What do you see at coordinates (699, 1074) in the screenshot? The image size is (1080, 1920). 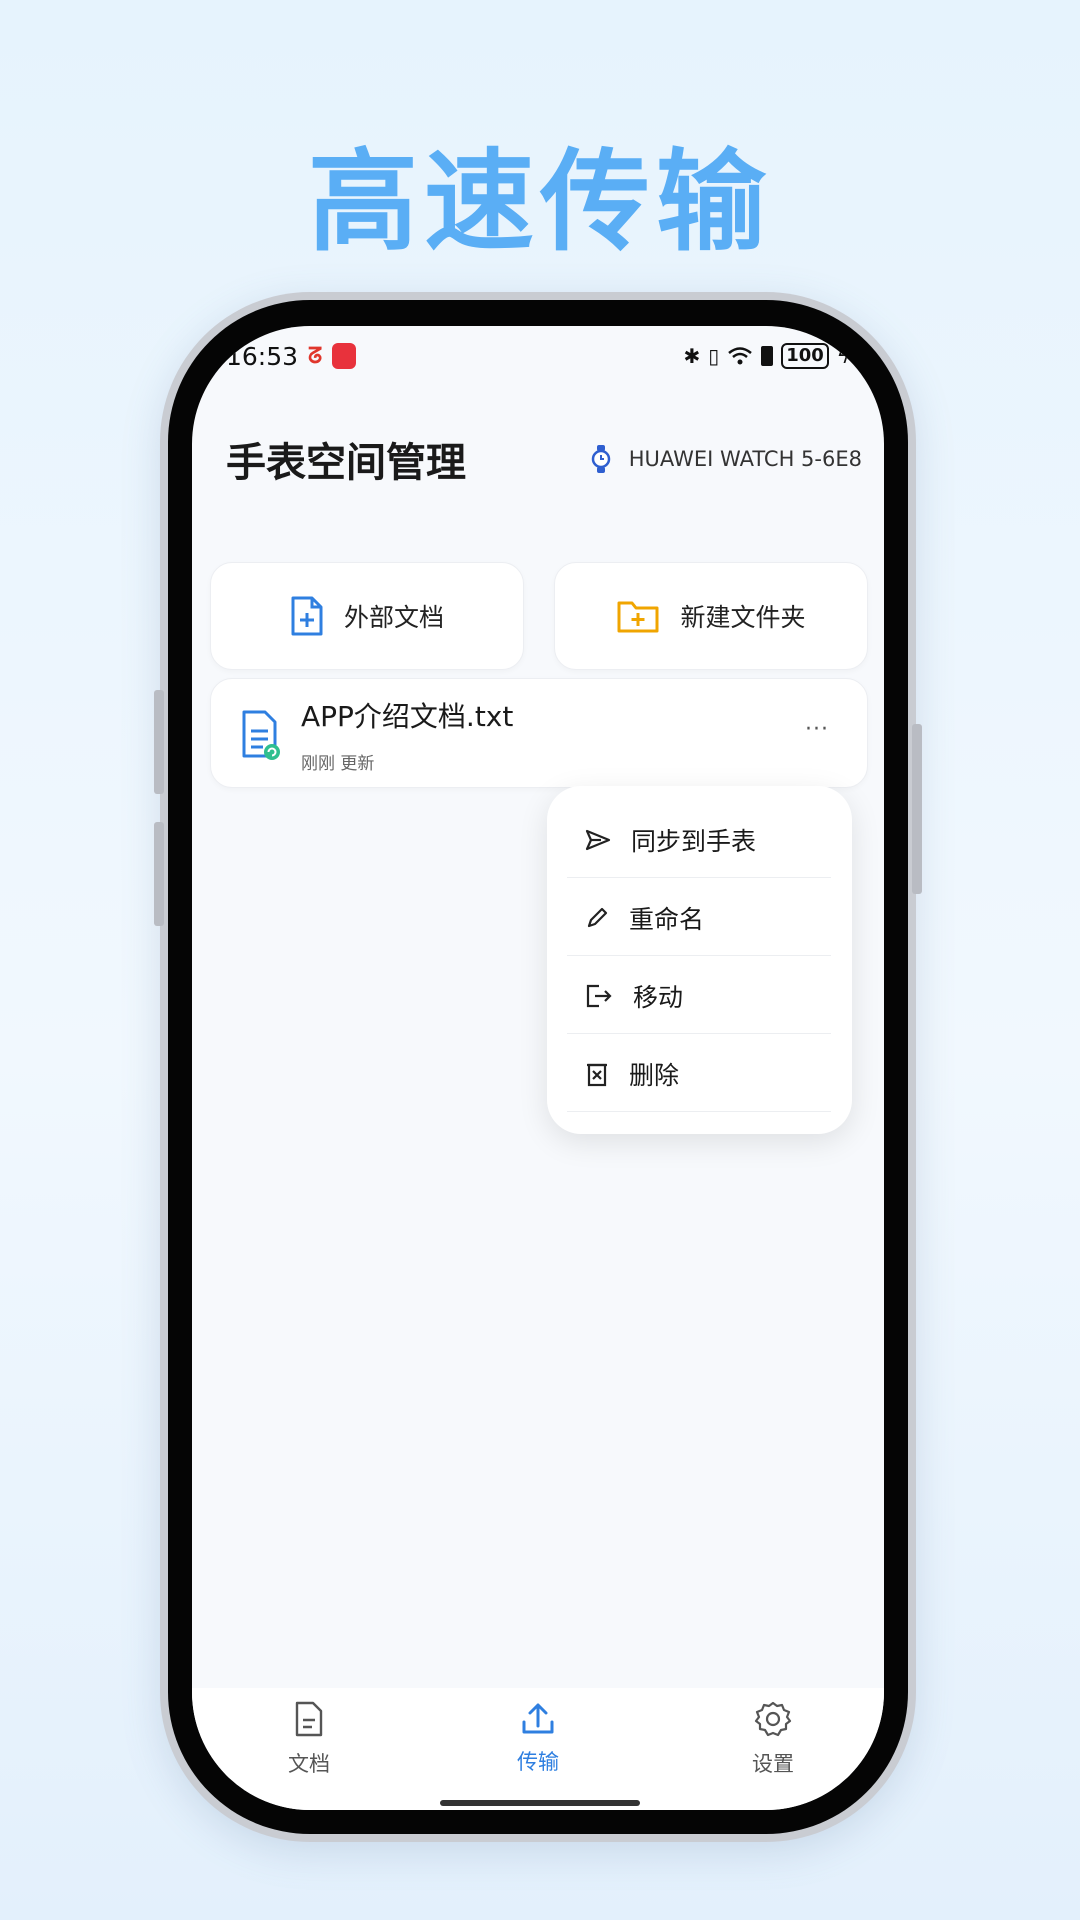 I see `menu-item-delete: 删除` at bounding box center [699, 1074].